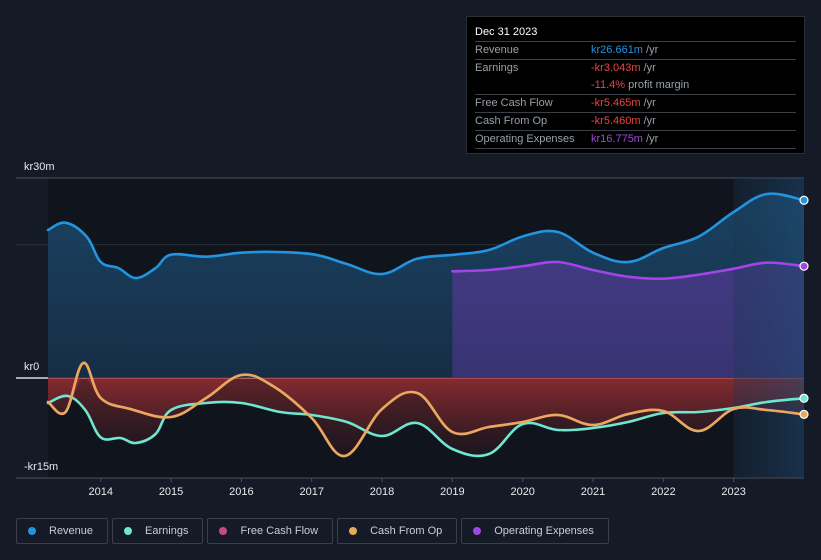 This screenshot has height=560, width=821. I want to click on revenue-endpoint-marker, so click(804, 200).